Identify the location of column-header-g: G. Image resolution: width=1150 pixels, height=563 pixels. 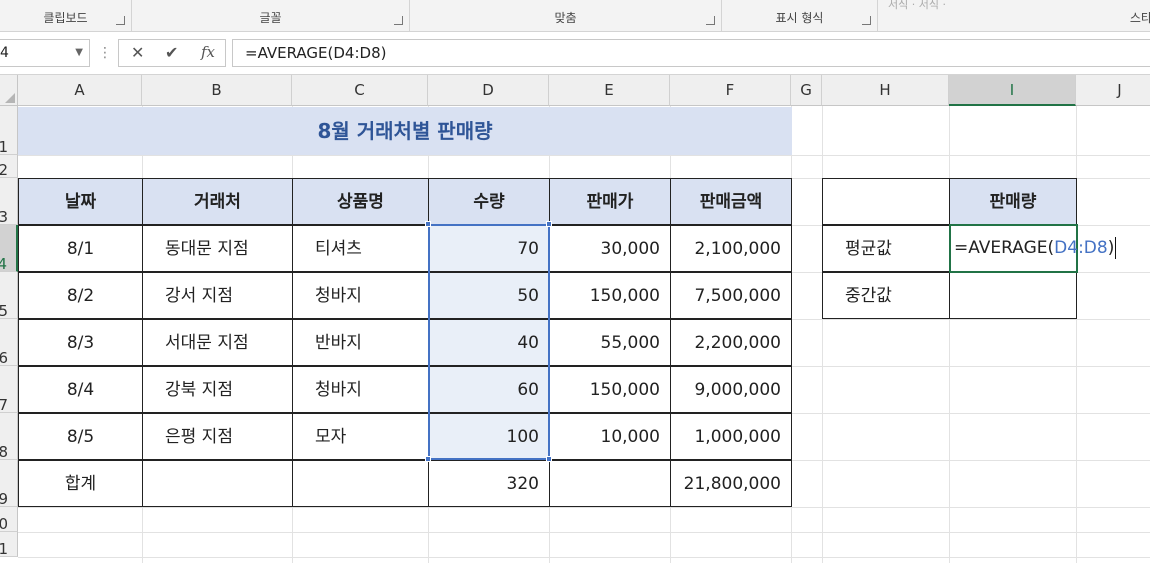
(806, 90).